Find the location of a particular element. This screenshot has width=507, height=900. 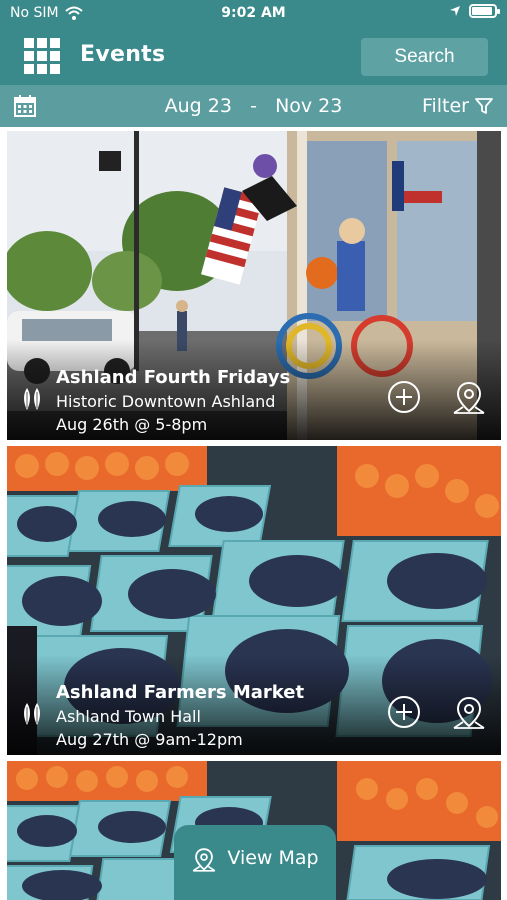

event-location: Ashland Town Hall is located at coordinates (128, 716).